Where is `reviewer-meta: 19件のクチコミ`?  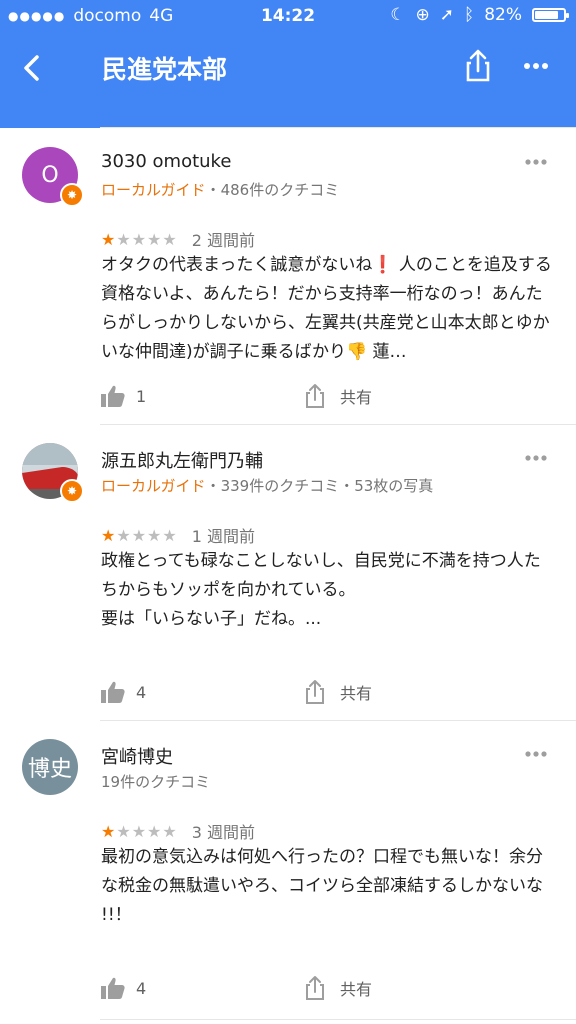 reviewer-meta: 19件のクチコミ is located at coordinates (155, 781).